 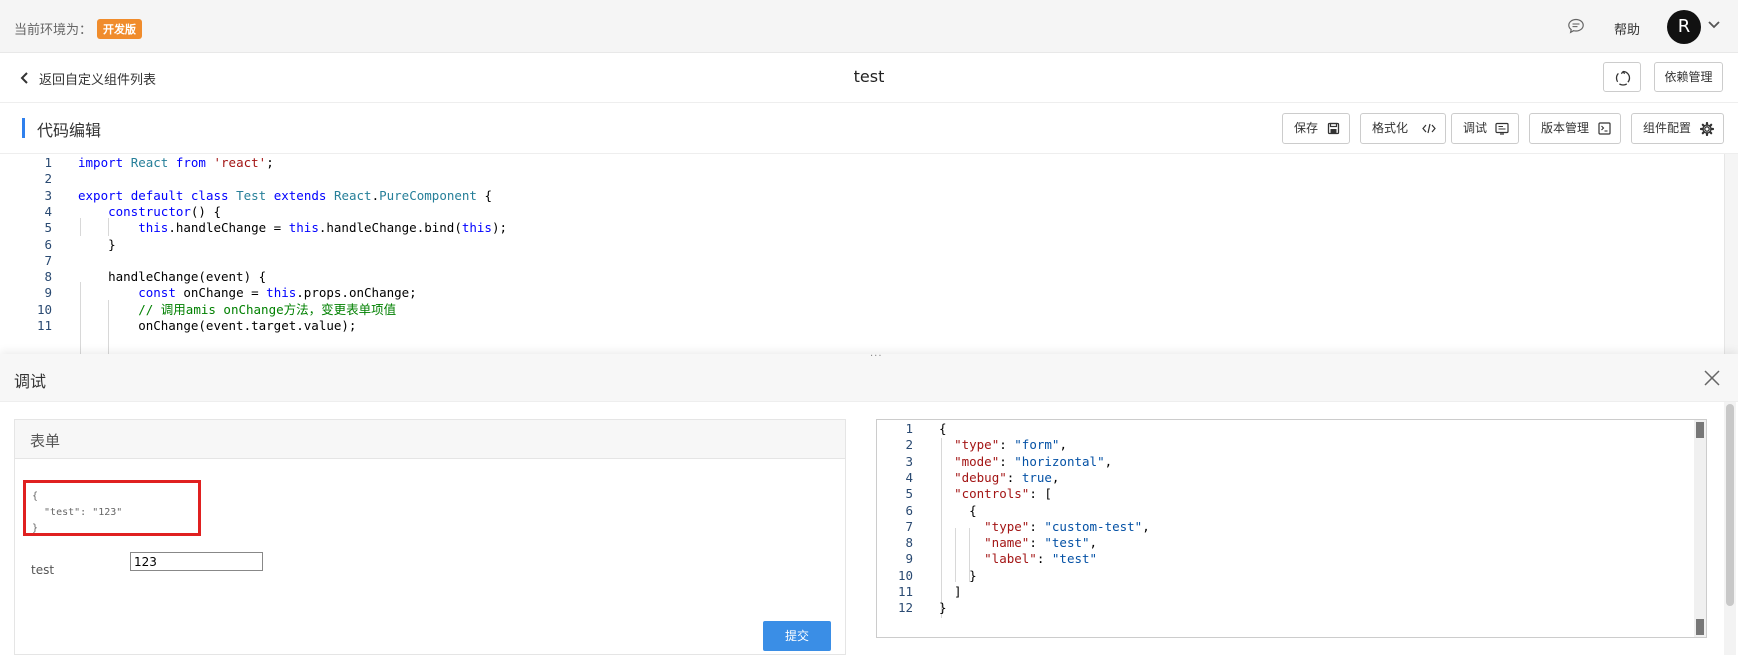 I want to click on resize-handle: ···, so click(x=876, y=356).